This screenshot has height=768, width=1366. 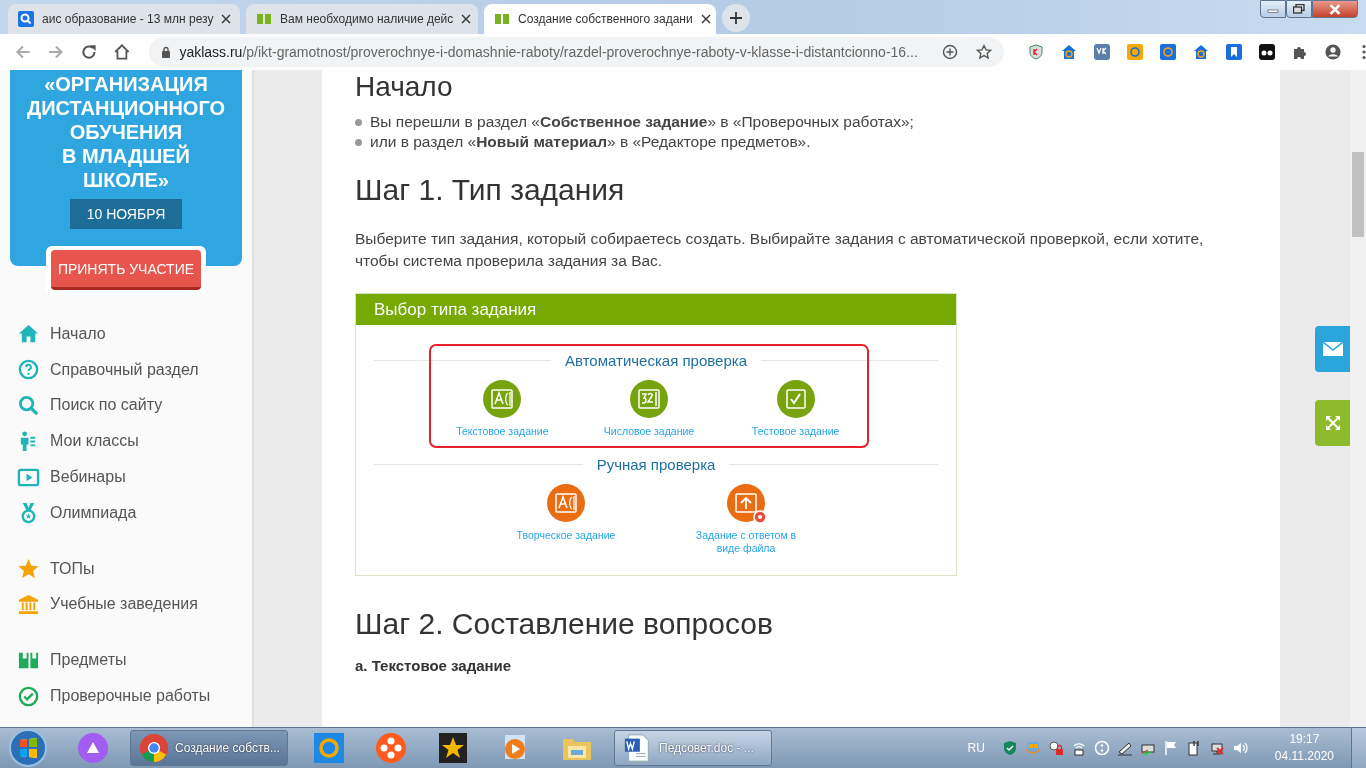 What do you see at coordinates (105, 604) in the screenshot?
I see `nav-item: Учебные заведения` at bounding box center [105, 604].